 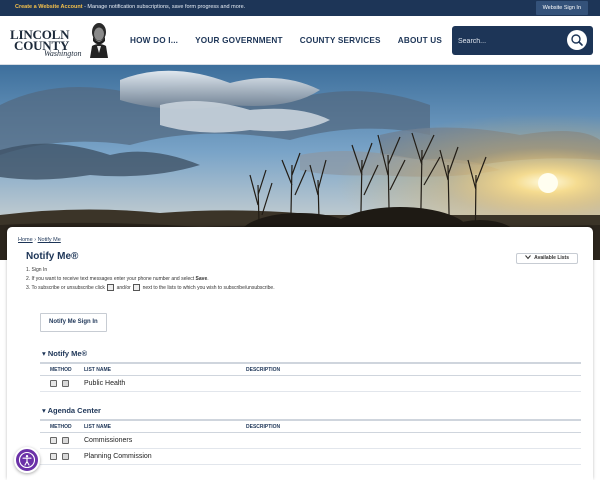 I want to click on breadcrumb-current: Notify Me, so click(x=49, y=240).